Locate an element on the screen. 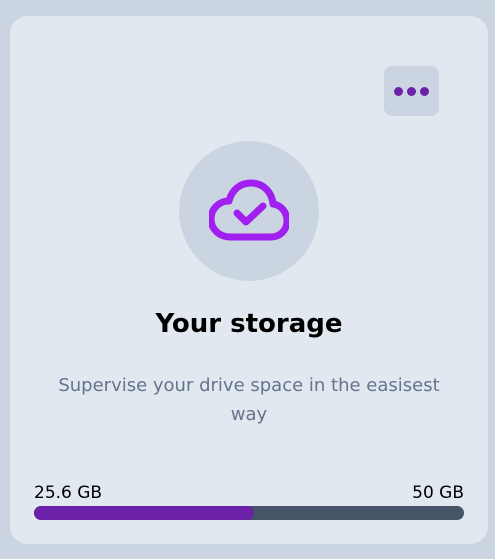 Image resolution: width=495 pixels, height=559 pixels. cloud-check-icon is located at coordinates (249, 210).